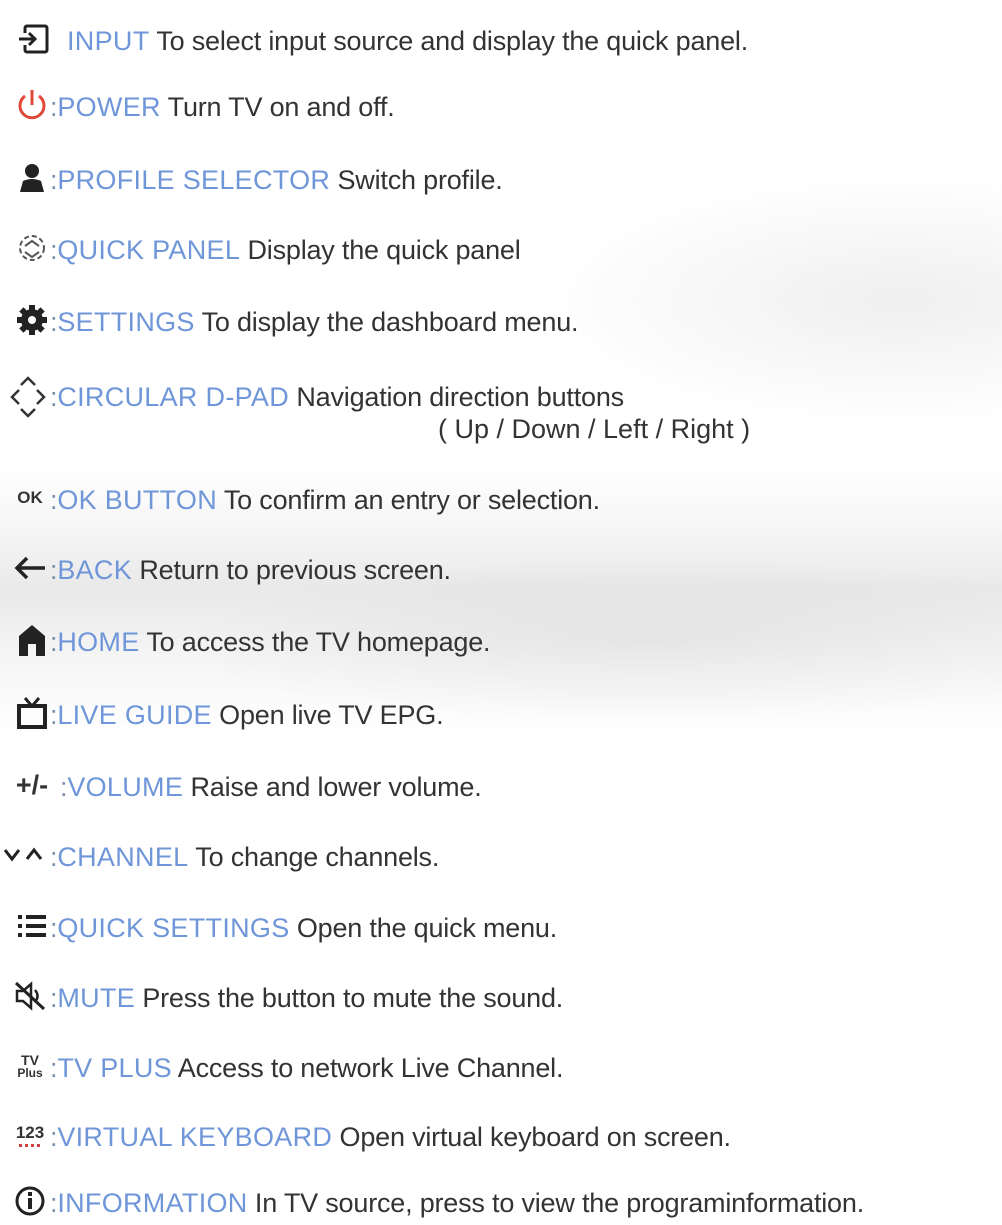  I want to click on legend-key: BACK, so click(95, 570).